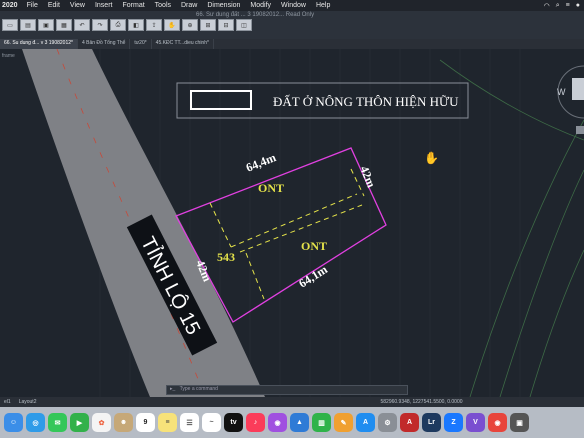  What do you see at coordinates (64, 25) in the screenshot?
I see `saveas-icon: ▦` at bounding box center [64, 25].